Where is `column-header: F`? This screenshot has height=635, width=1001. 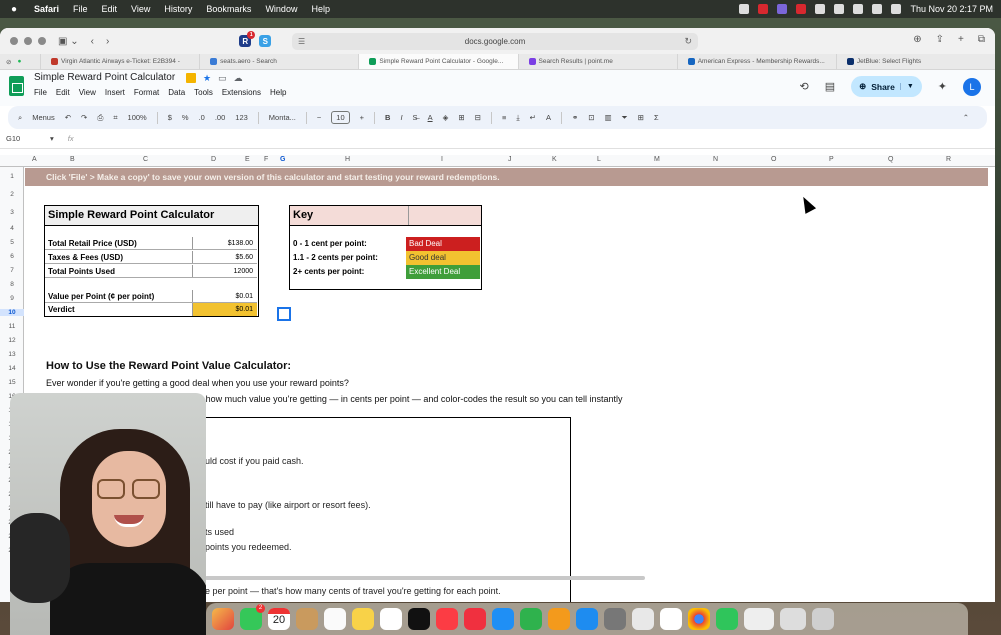
column-header: F is located at coordinates (266, 159).